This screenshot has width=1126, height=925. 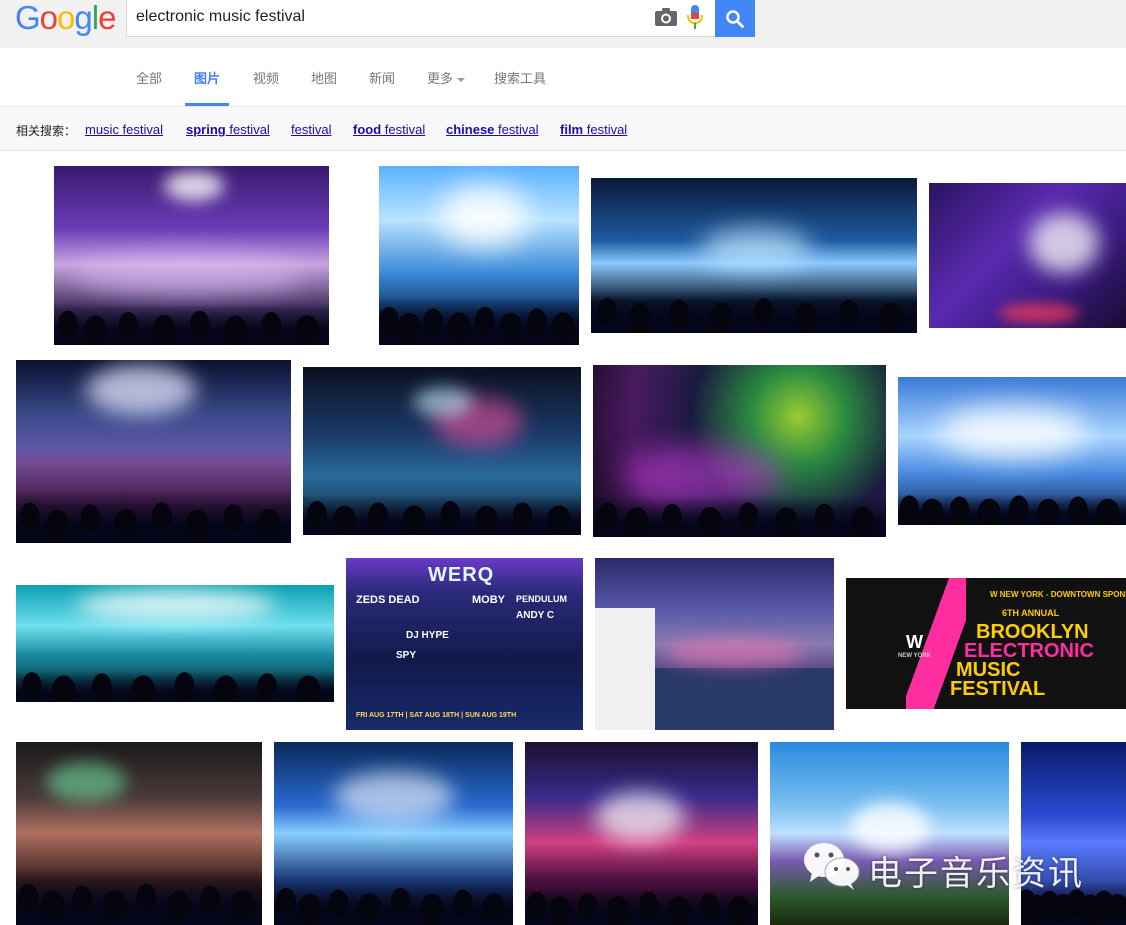 I want to click on wechat-watermark: 电子音乐资讯, so click(x=952, y=868).